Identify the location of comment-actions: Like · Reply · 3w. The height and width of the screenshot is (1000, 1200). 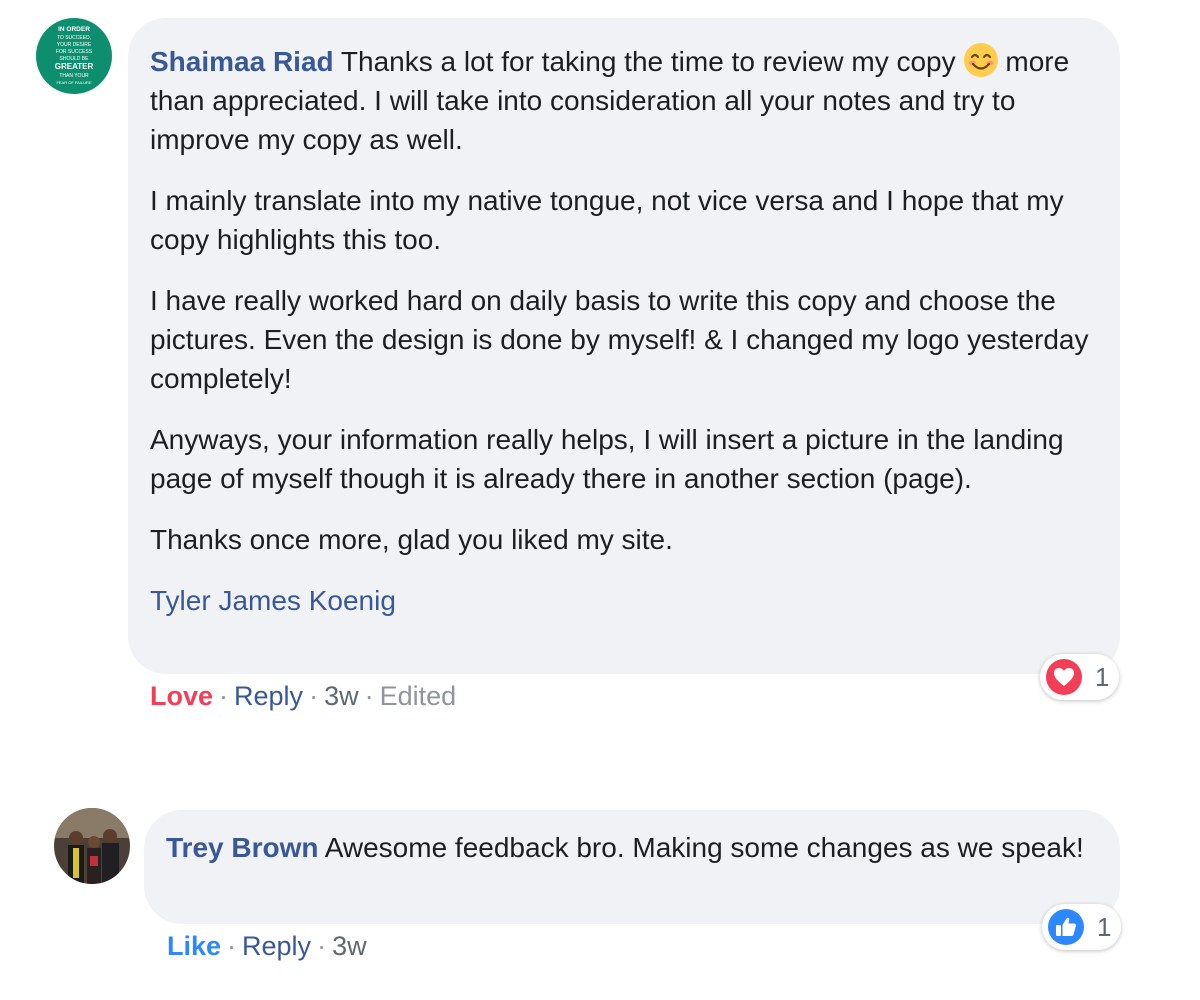
(267, 946).